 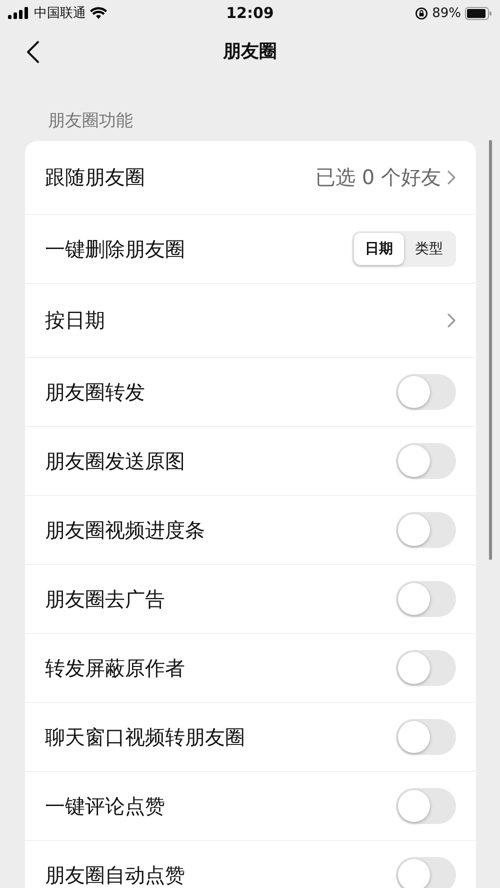 What do you see at coordinates (115, 461) in the screenshot?
I see `setting-label: 朋友圈发送原图` at bounding box center [115, 461].